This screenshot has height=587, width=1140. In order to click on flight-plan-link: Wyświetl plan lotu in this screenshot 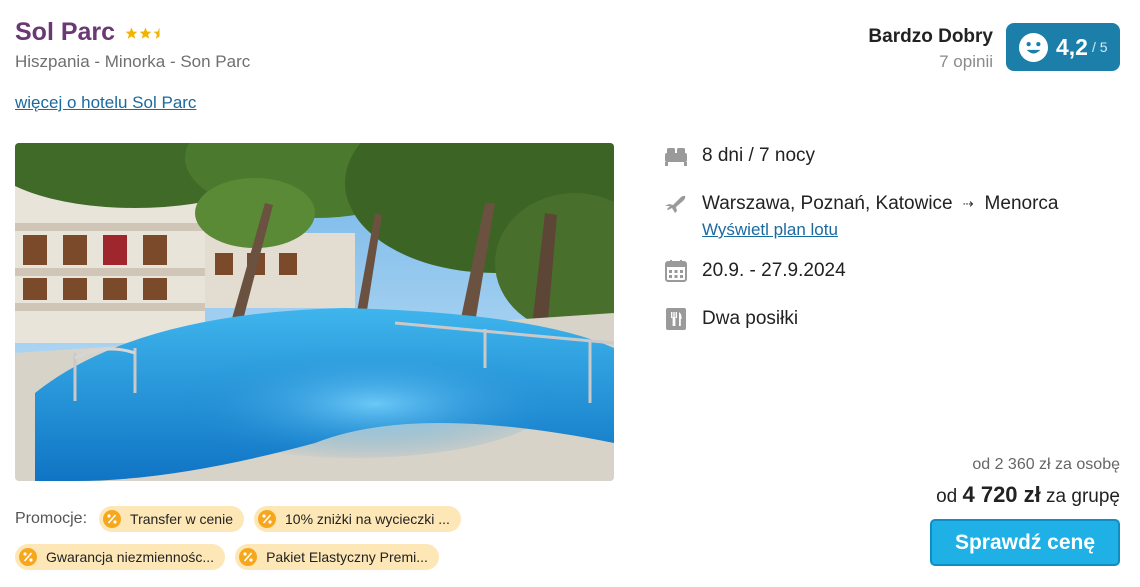, I will do `click(880, 230)`.